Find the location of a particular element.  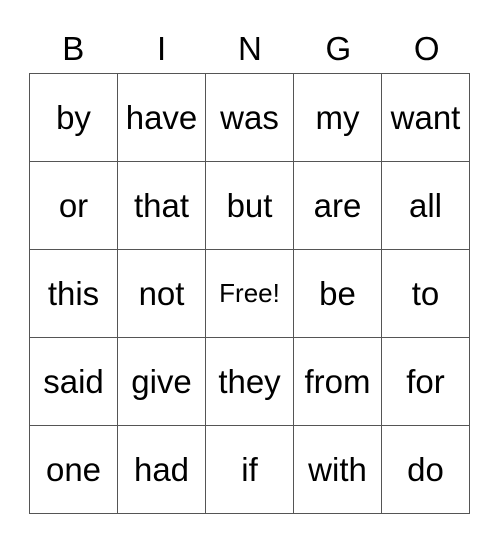

board-cell: if is located at coordinates (249, 469).